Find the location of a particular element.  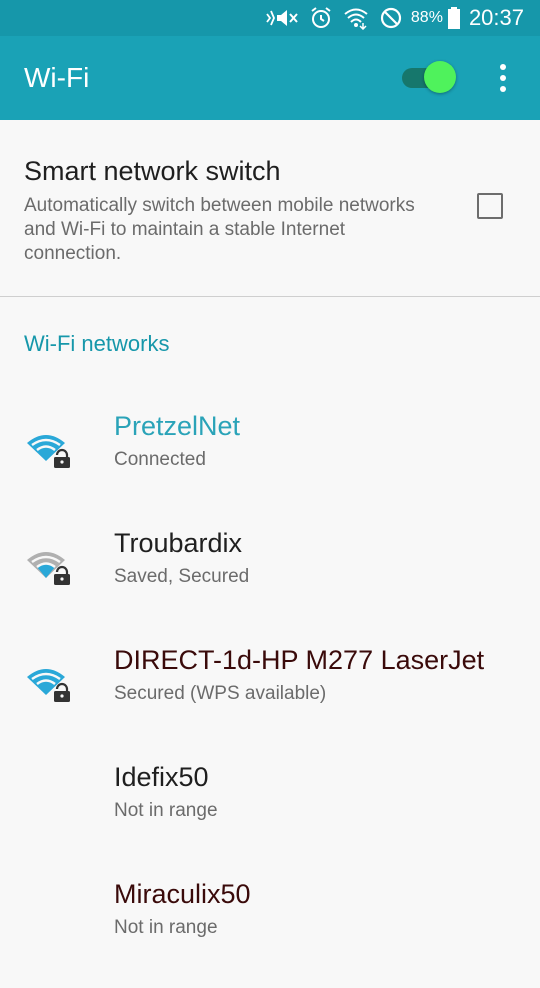

network-status: Saved, Secured is located at coordinates (182, 576).